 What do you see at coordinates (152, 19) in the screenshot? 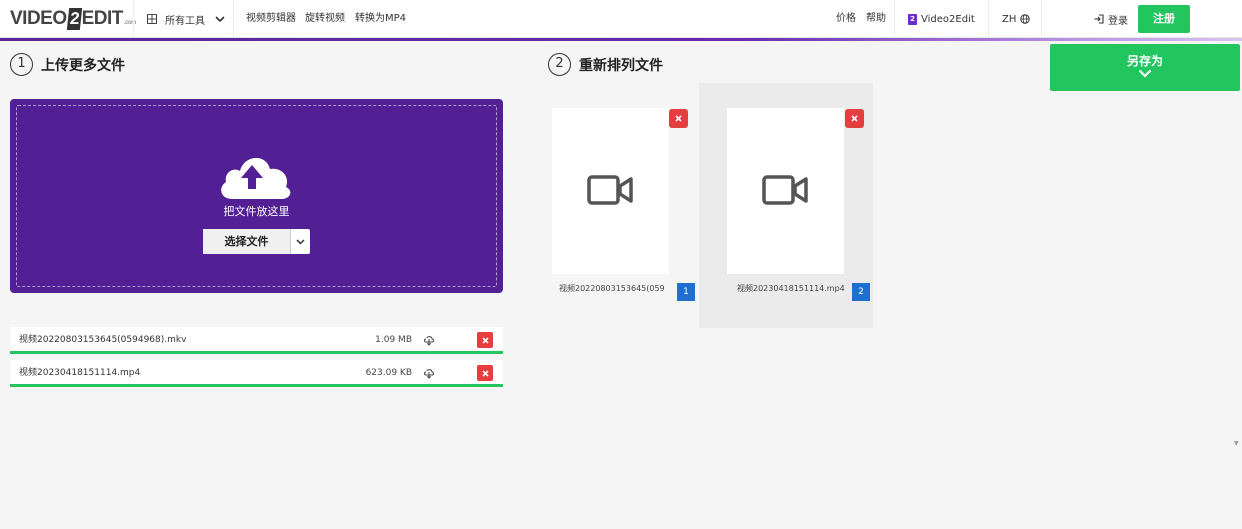
I see `grid-icon` at bounding box center [152, 19].